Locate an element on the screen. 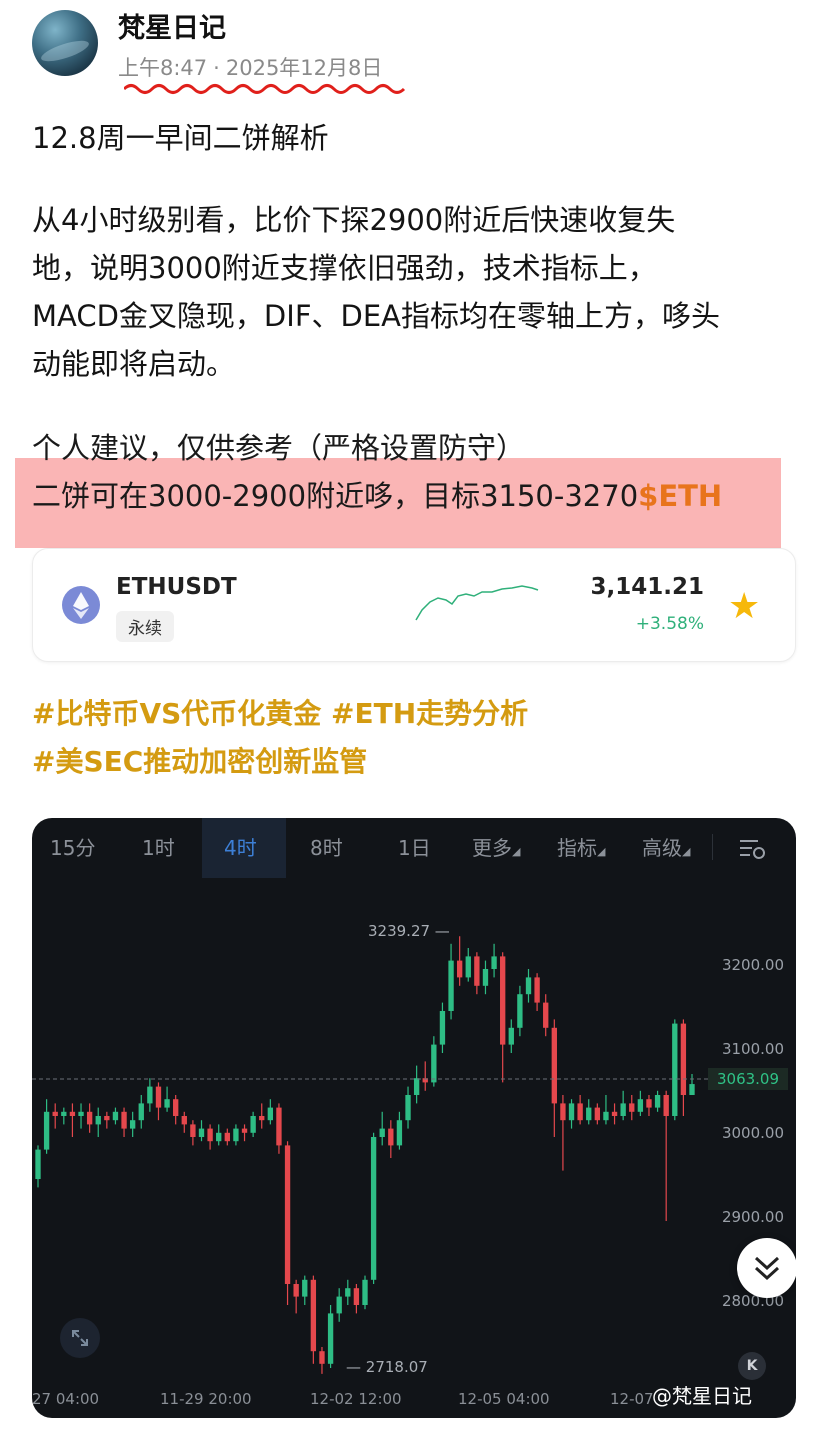 This screenshot has width=828, height=1431. y-tick-label: 3200.00 is located at coordinates (752, 965).